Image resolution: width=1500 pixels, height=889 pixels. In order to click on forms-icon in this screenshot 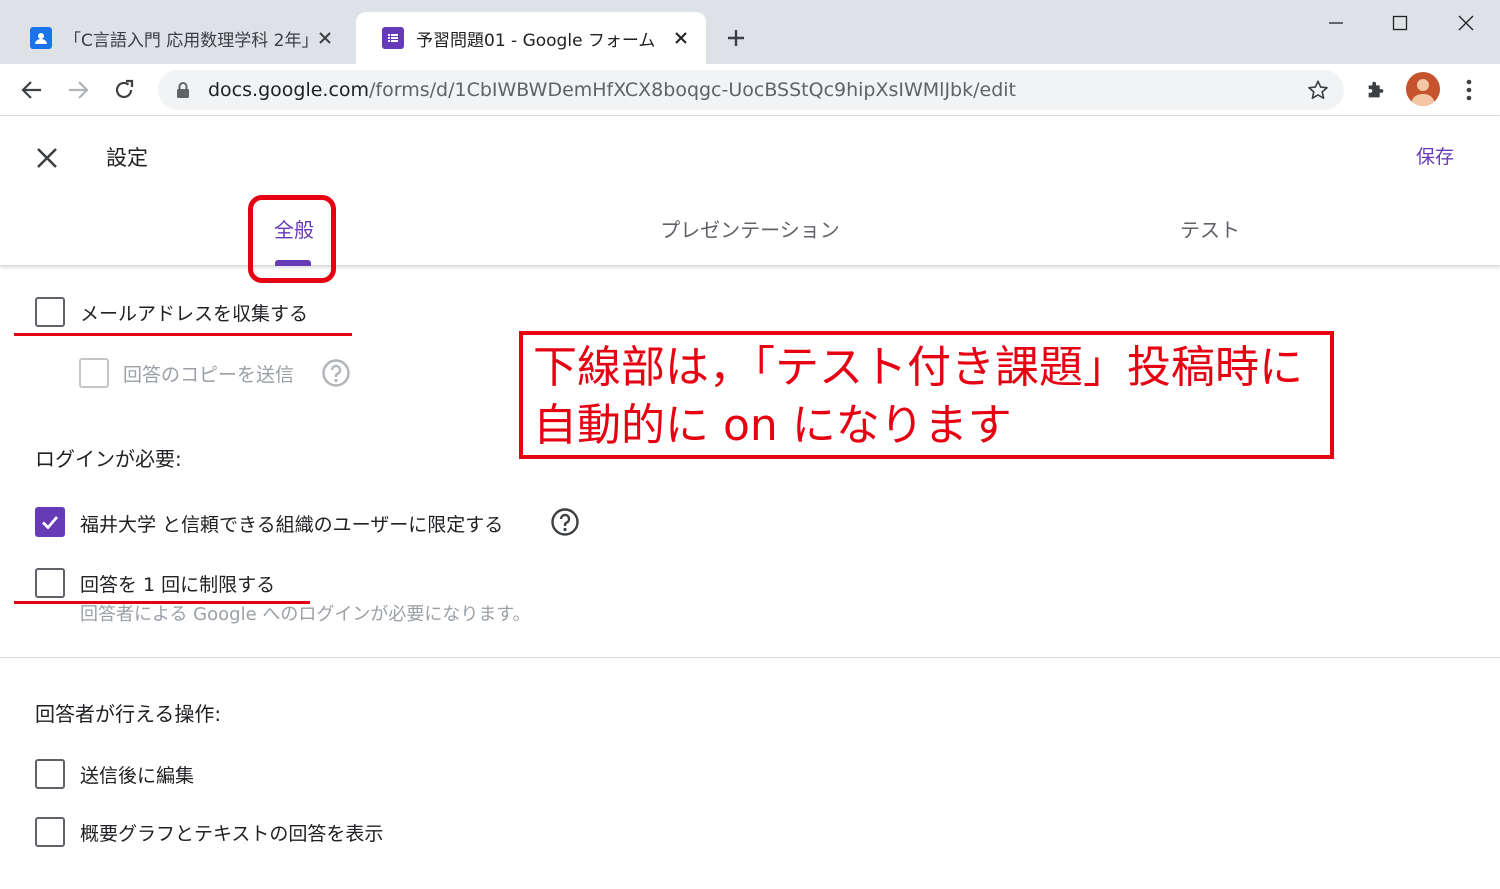, I will do `click(393, 38)`.